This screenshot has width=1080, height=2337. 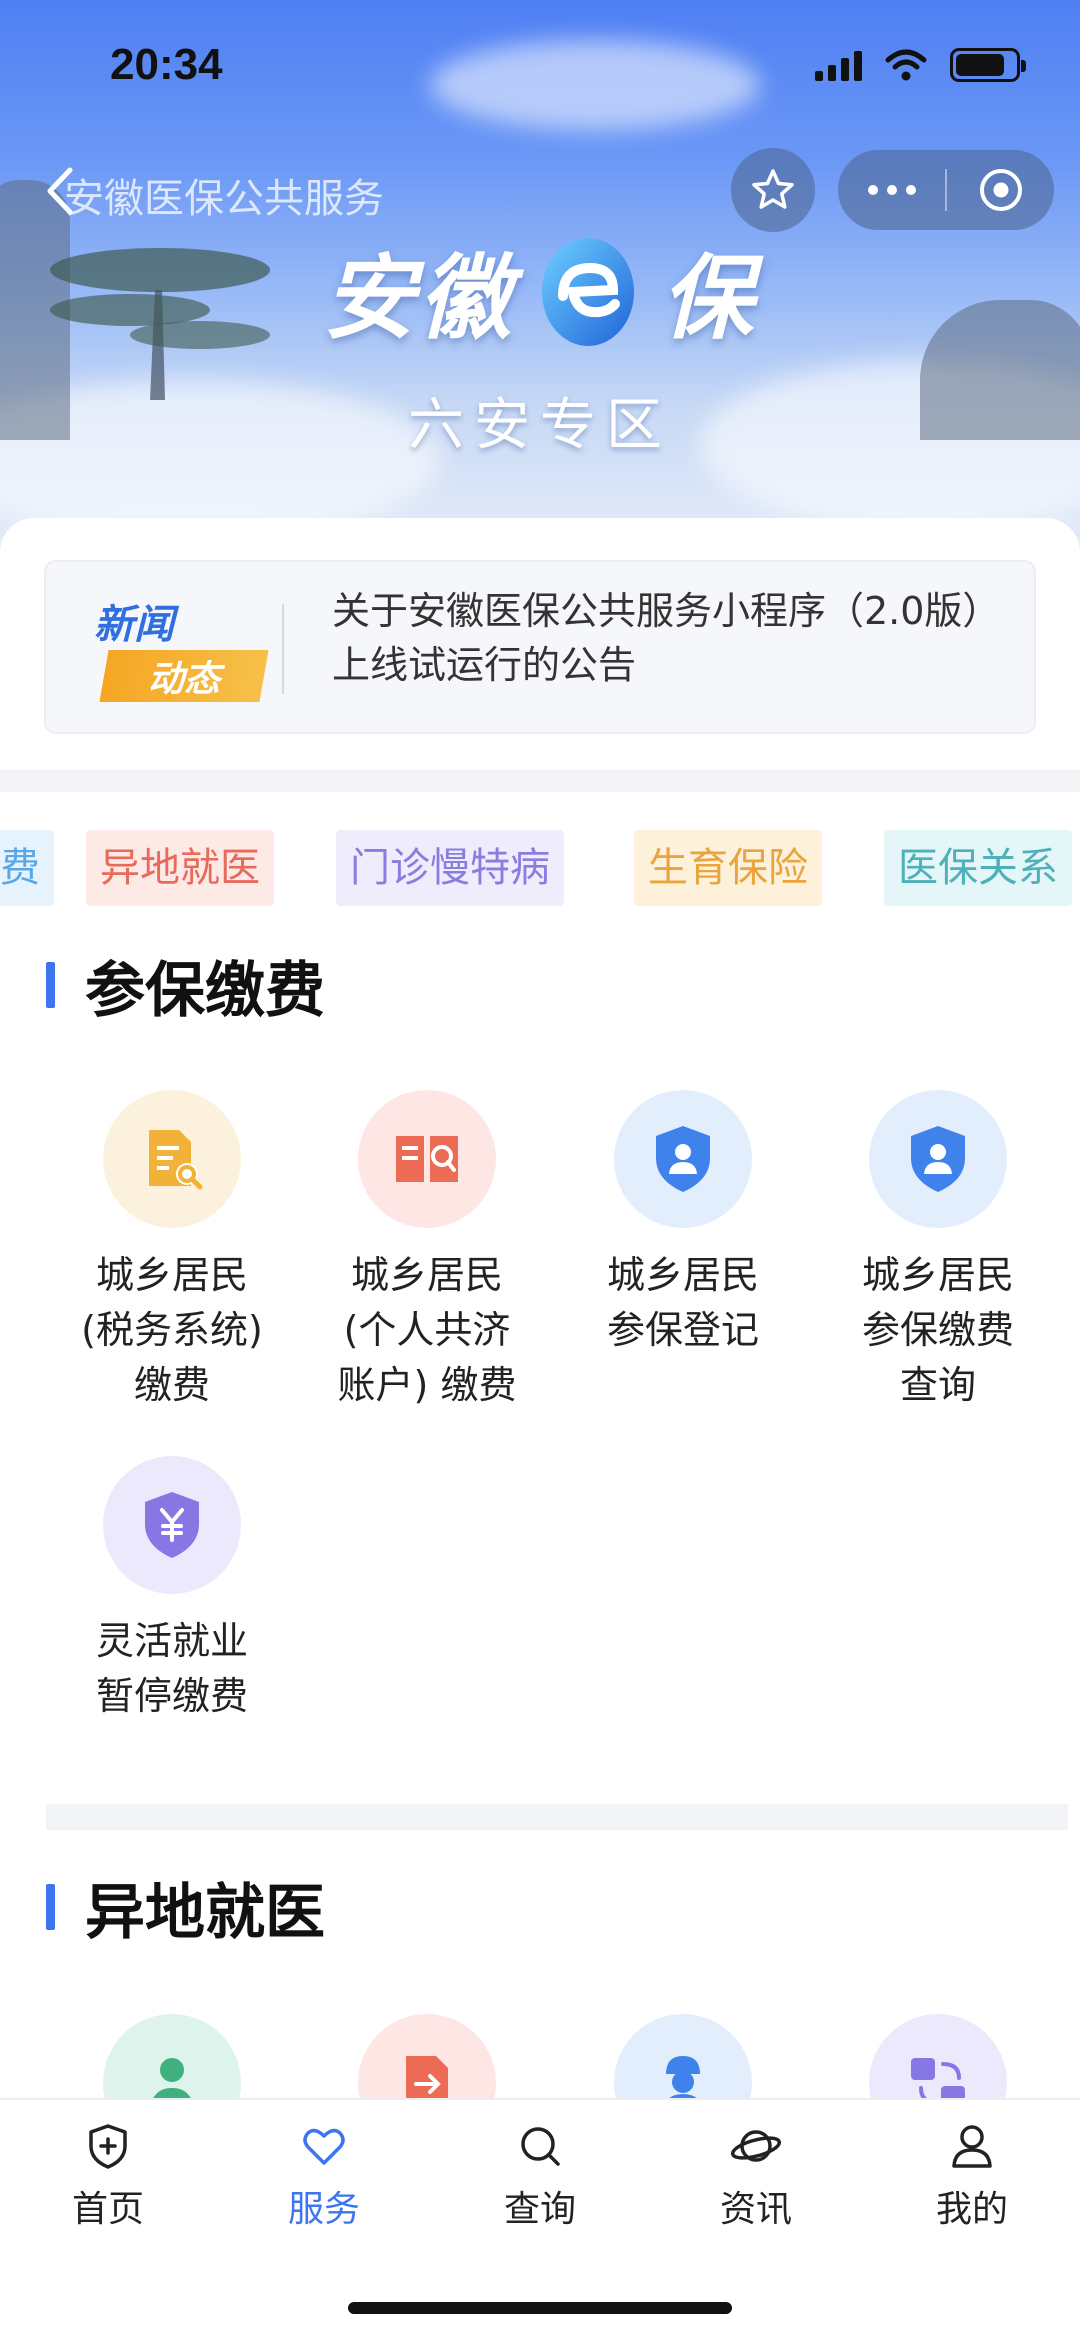 What do you see at coordinates (988, 65) in the screenshot?
I see `battery-icon` at bounding box center [988, 65].